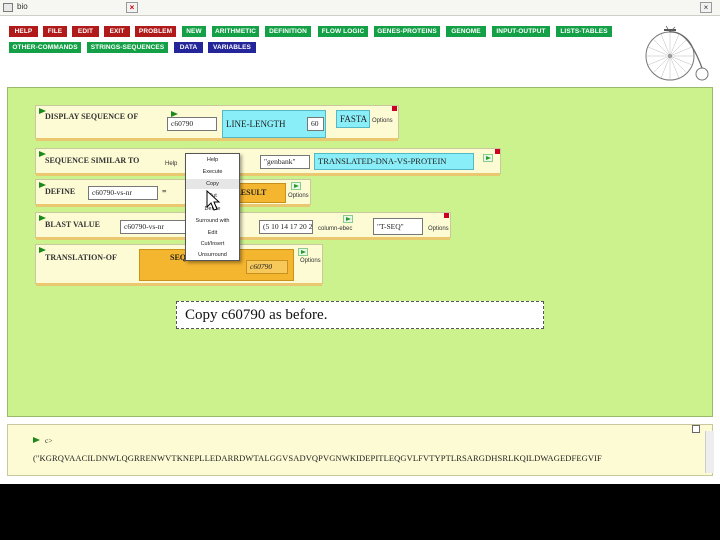 The width and height of the screenshot is (720, 540). Describe the element at coordinates (188, 47) in the screenshot. I see `menu-data: DATA` at that location.